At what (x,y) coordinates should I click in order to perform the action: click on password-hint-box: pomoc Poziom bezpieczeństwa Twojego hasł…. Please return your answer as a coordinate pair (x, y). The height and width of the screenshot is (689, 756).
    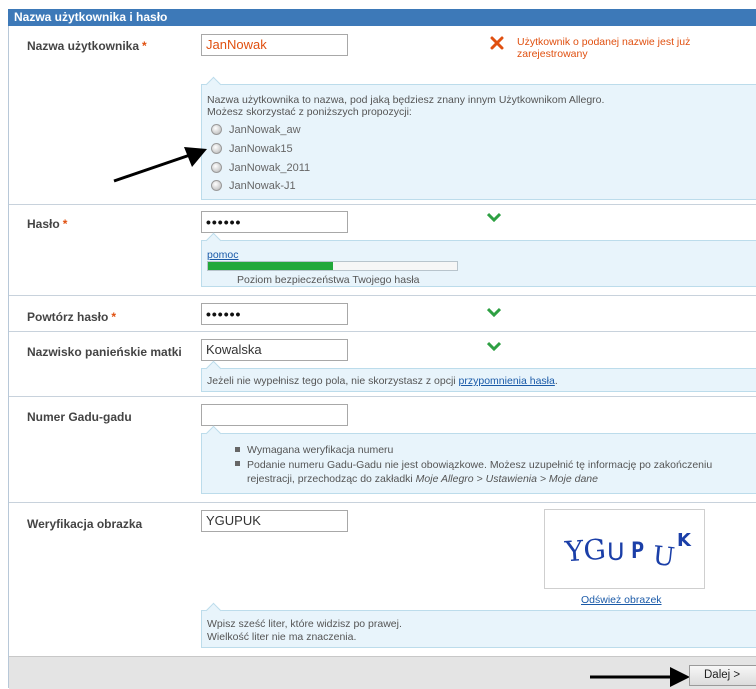
    Looking at the image, I should click on (478, 259).